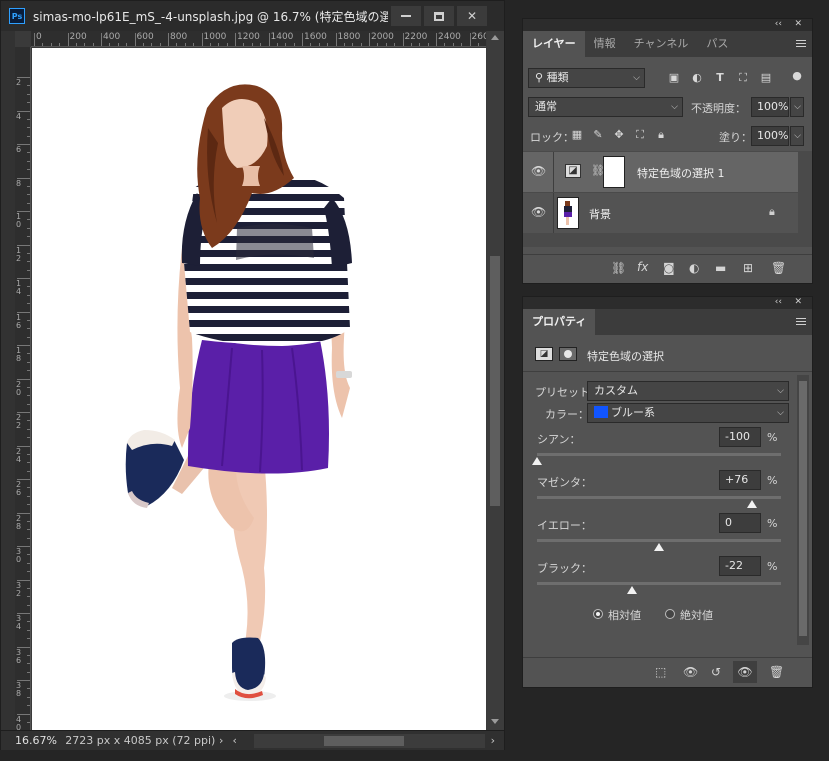  Describe the element at coordinates (497, 740) in the screenshot. I see `scroll-right-icon: ›` at that location.